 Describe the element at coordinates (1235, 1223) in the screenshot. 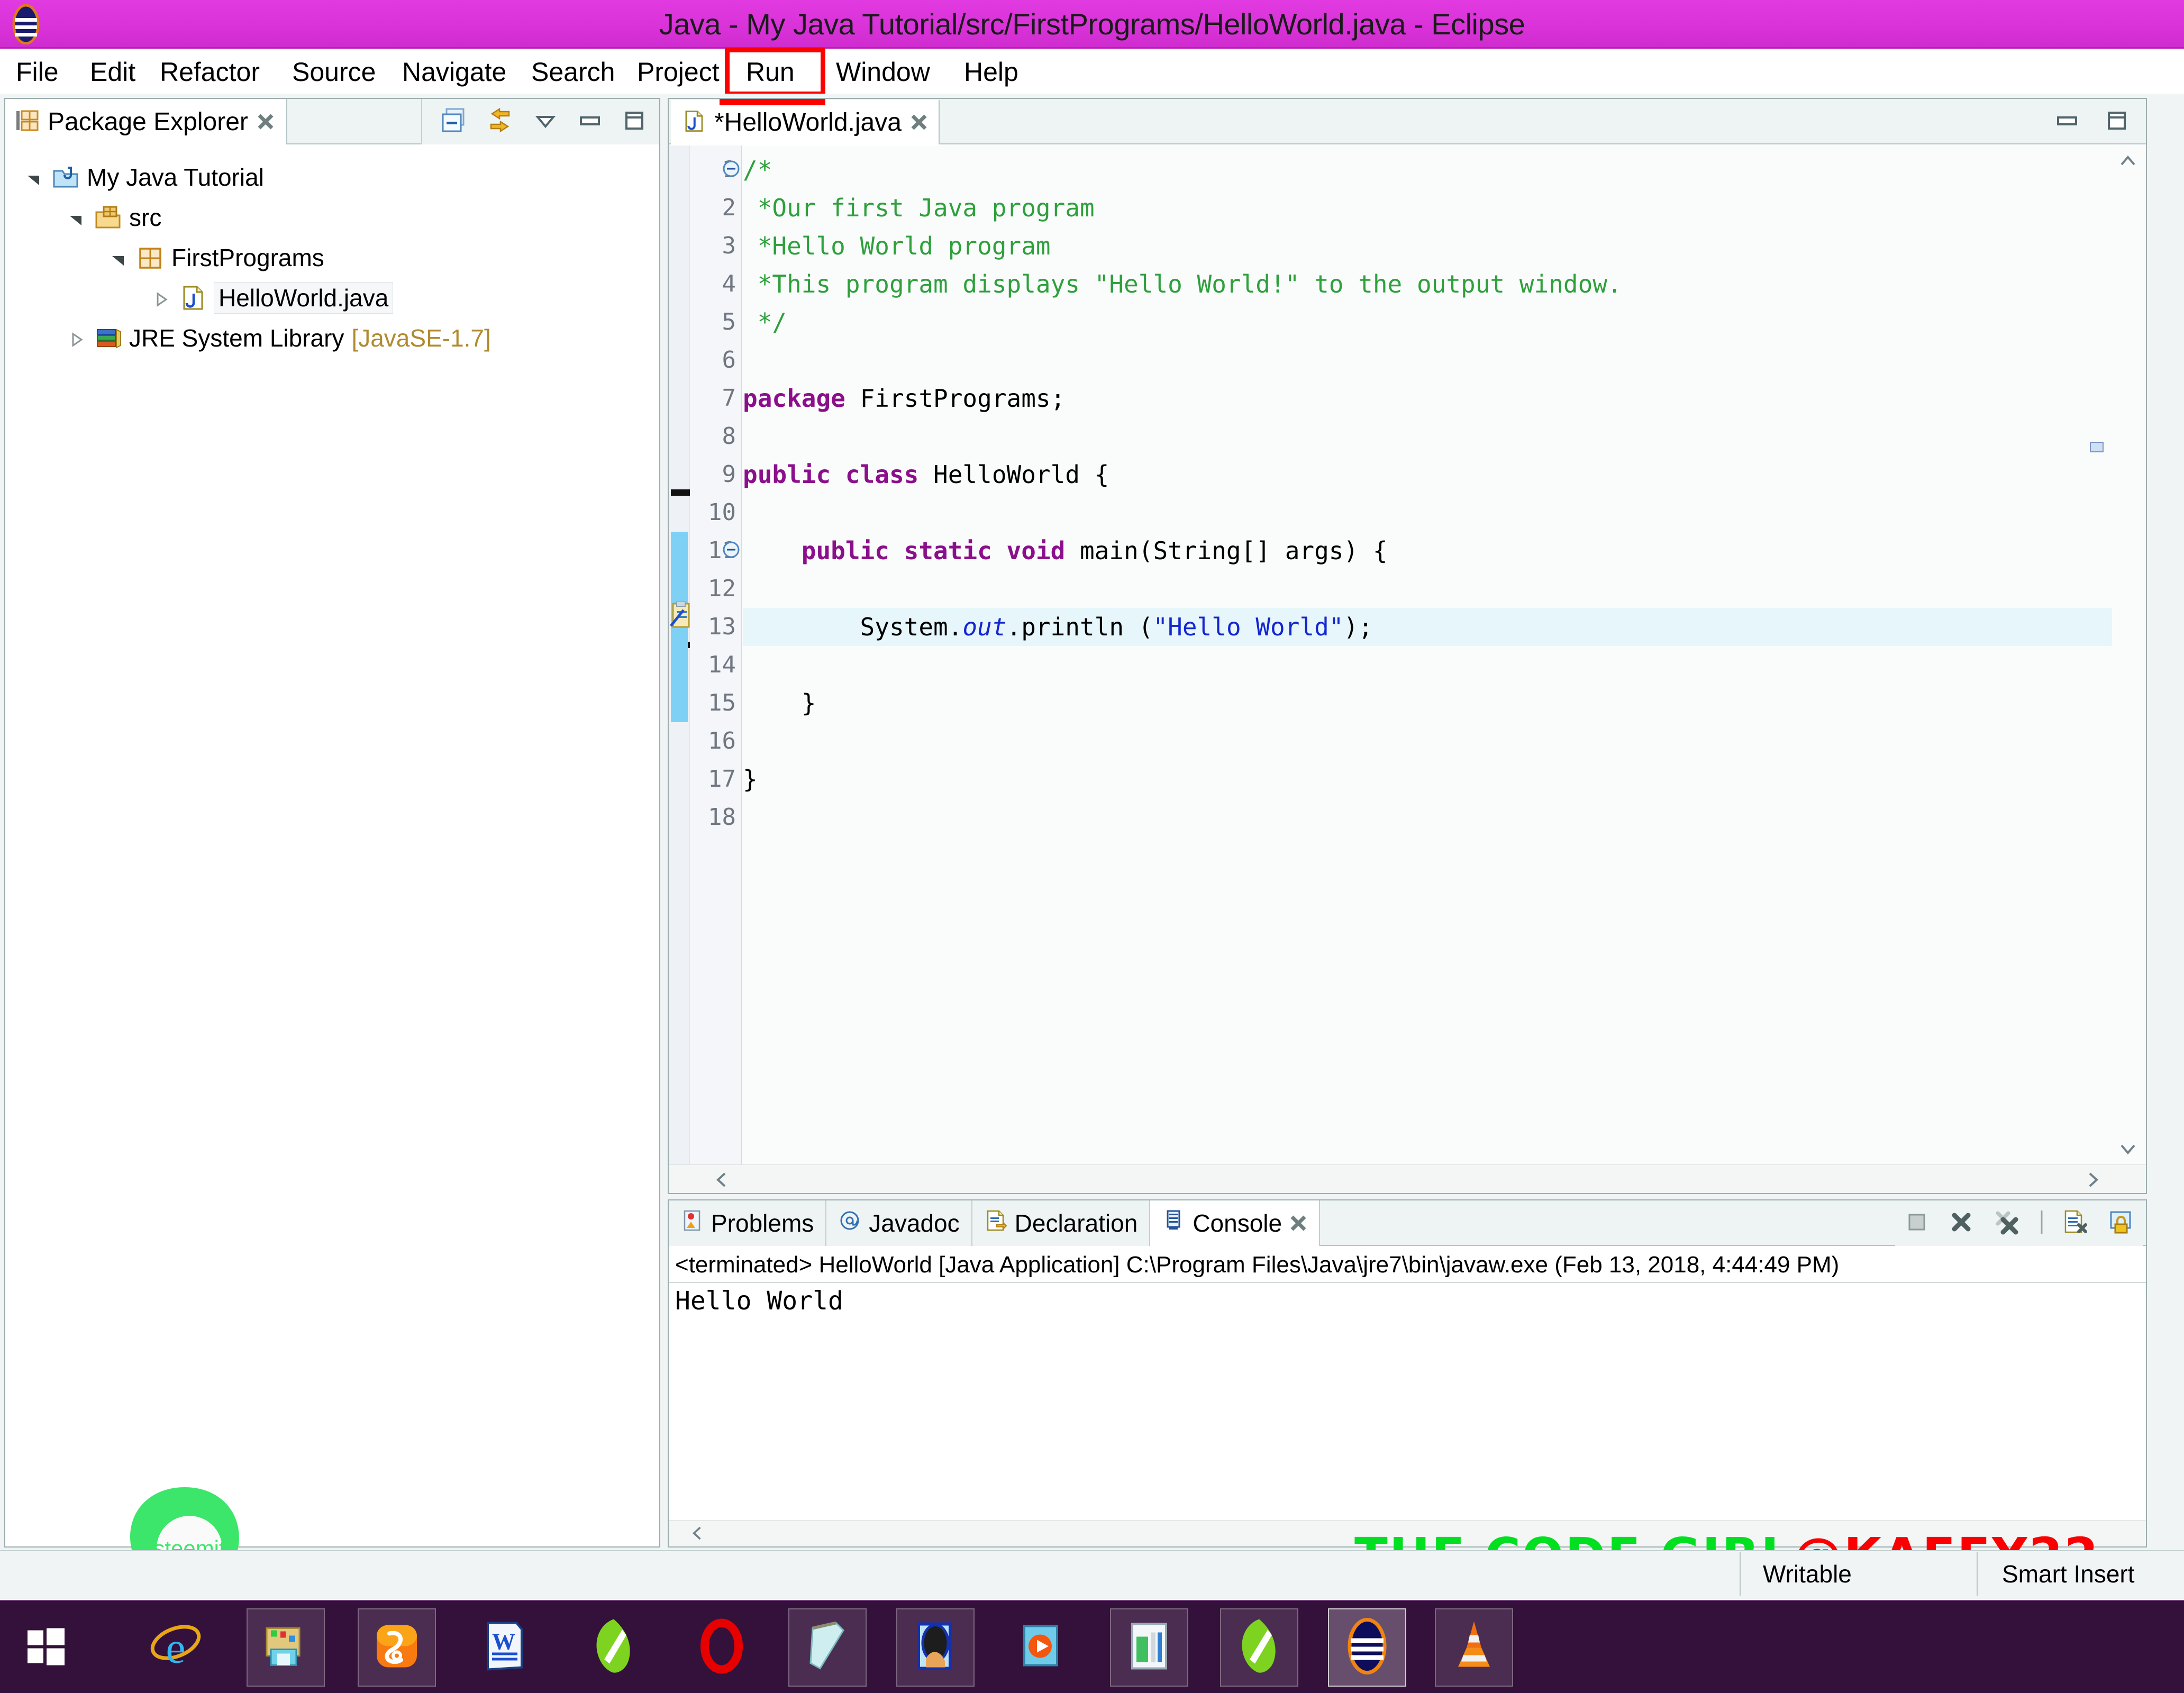

I see `tab-console: Console` at that location.